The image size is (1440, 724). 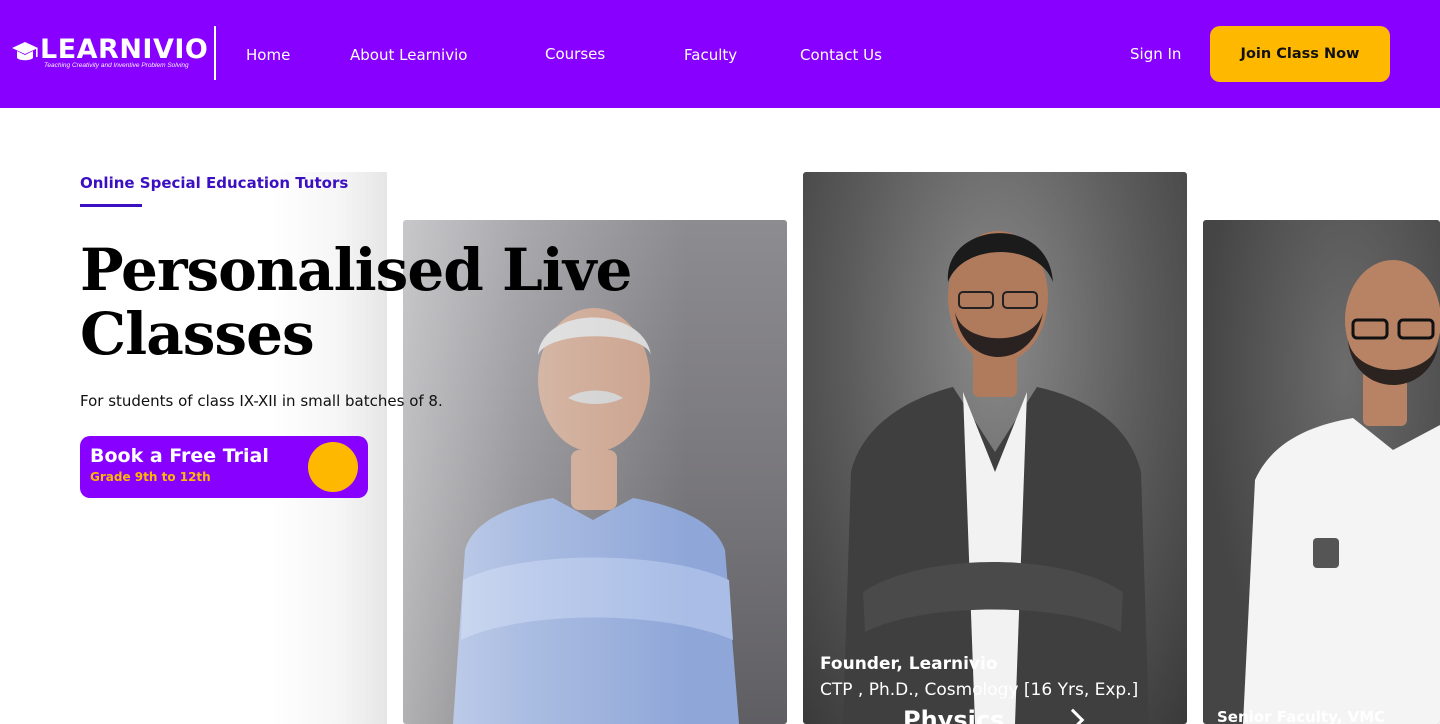 I want to click on nav-about: About Learnivio, so click(x=408, y=55).